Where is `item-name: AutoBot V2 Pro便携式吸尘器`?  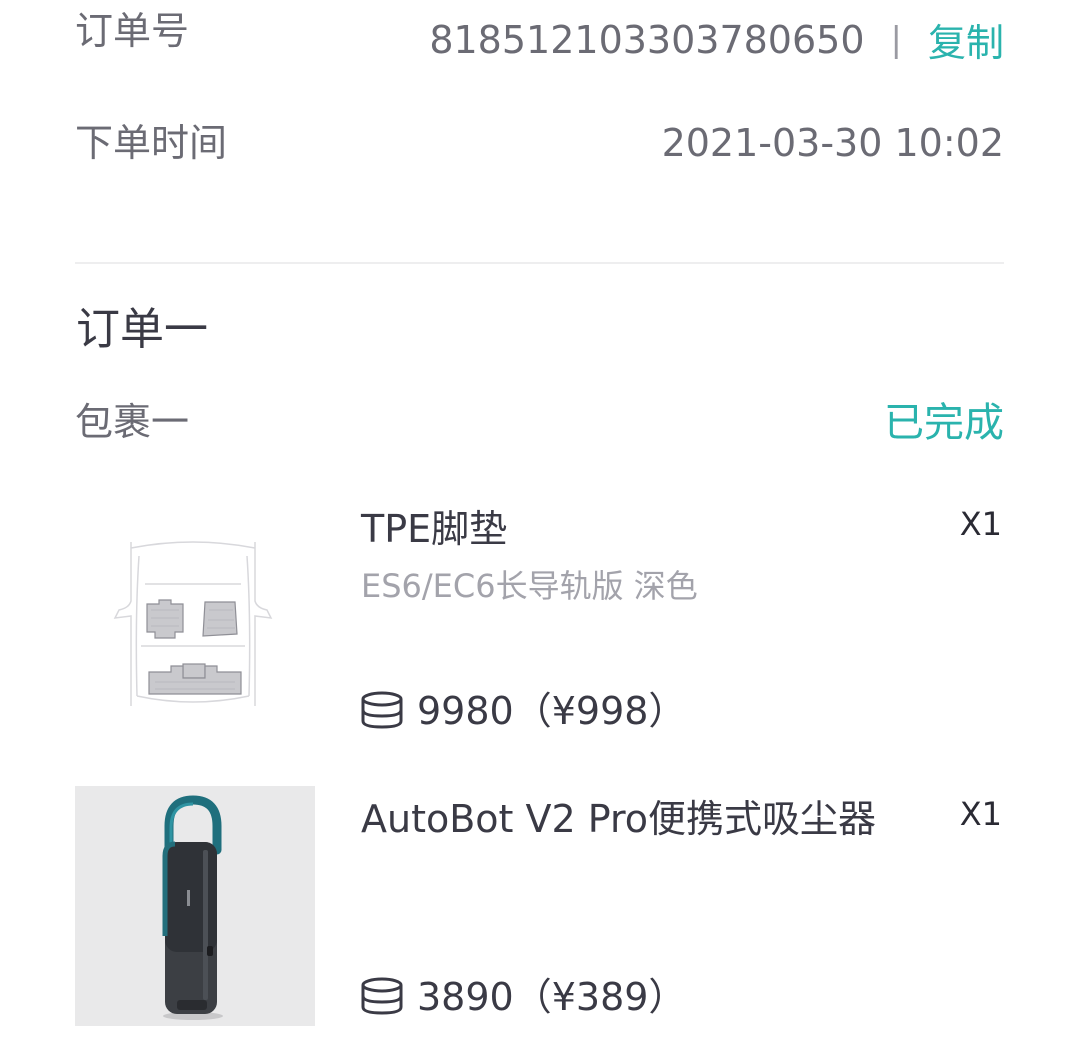 item-name: AutoBot V2 Pro便携式吸尘器 is located at coordinates (619, 819).